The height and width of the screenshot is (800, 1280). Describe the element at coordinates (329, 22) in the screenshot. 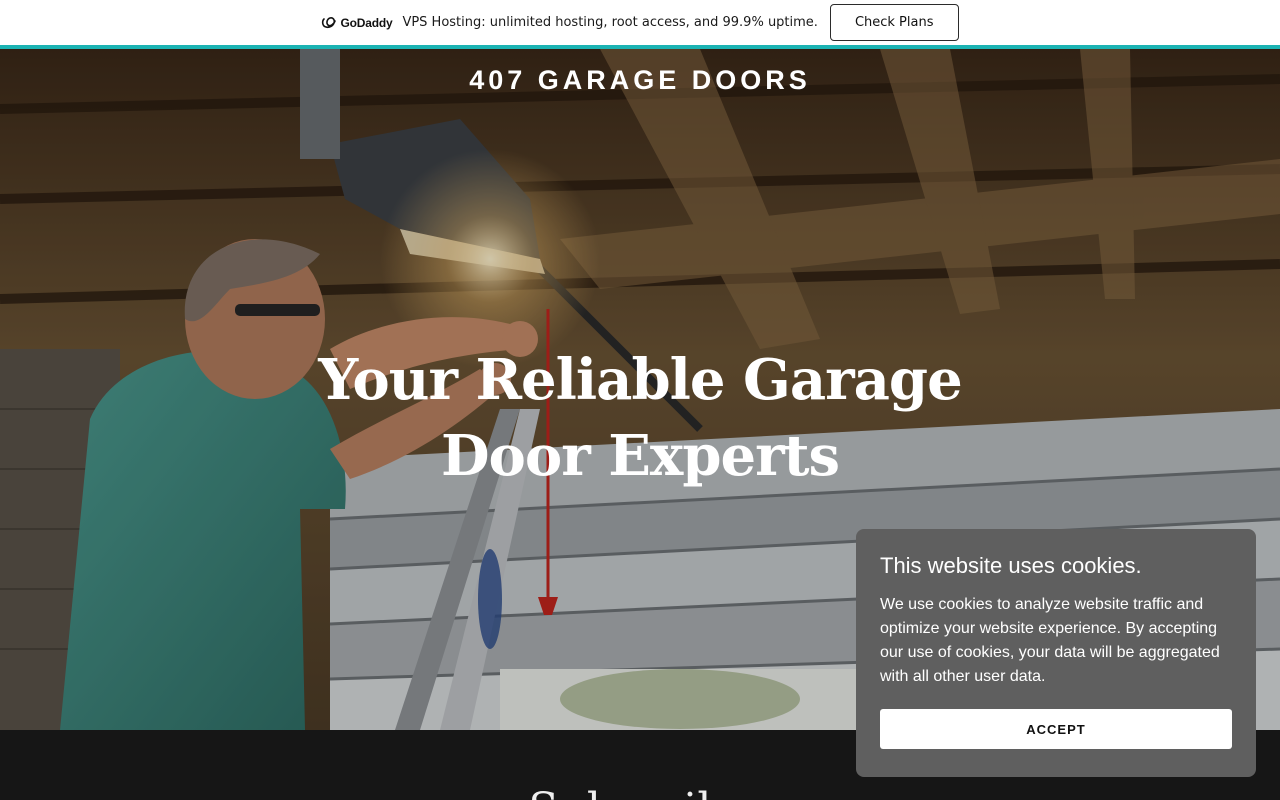

I see `godaddy-logo-icon` at that location.